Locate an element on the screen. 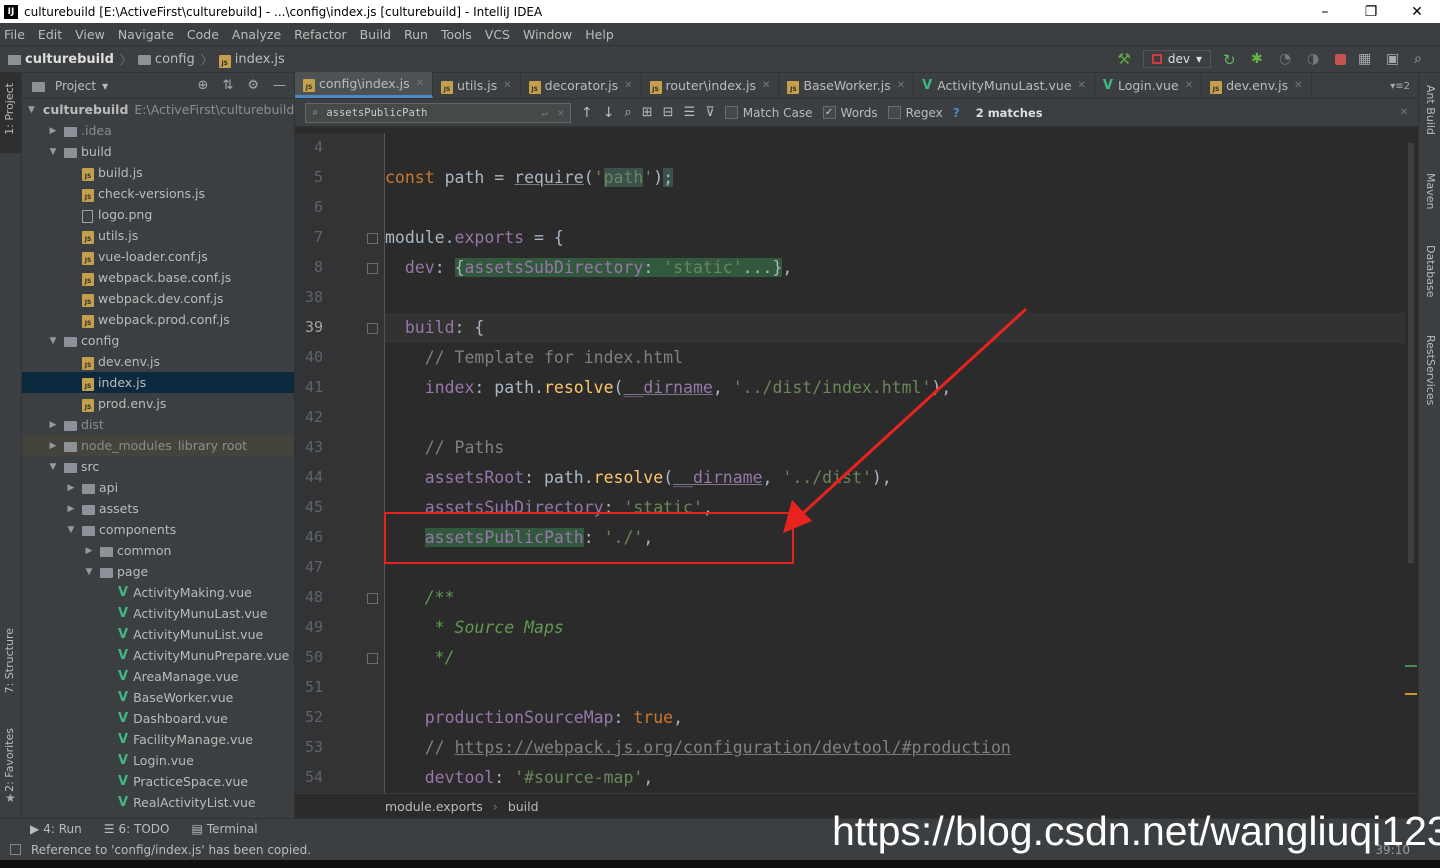 The height and width of the screenshot is (868, 1440). tree-file-webpack-base-conf-js: JS webpack.base.conf.js is located at coordinates (158, 277).